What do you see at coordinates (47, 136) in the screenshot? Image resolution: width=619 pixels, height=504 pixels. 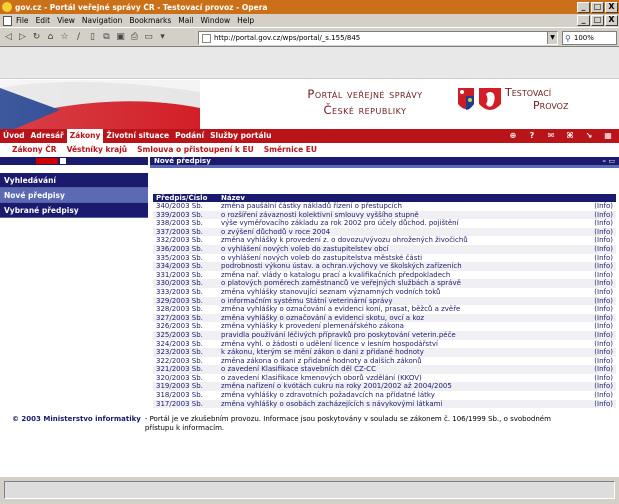 I see `nav-adresar: Adresář` at bounding box center [47, 136].